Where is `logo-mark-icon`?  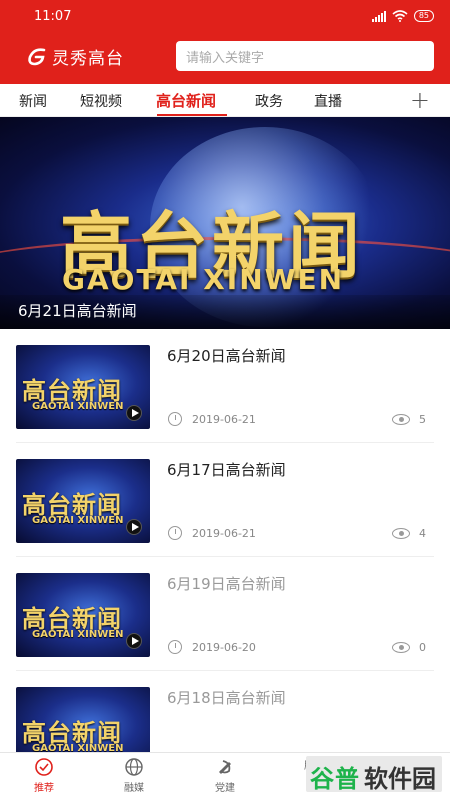
logo-mark-icon is located at coordinates (37, 56).